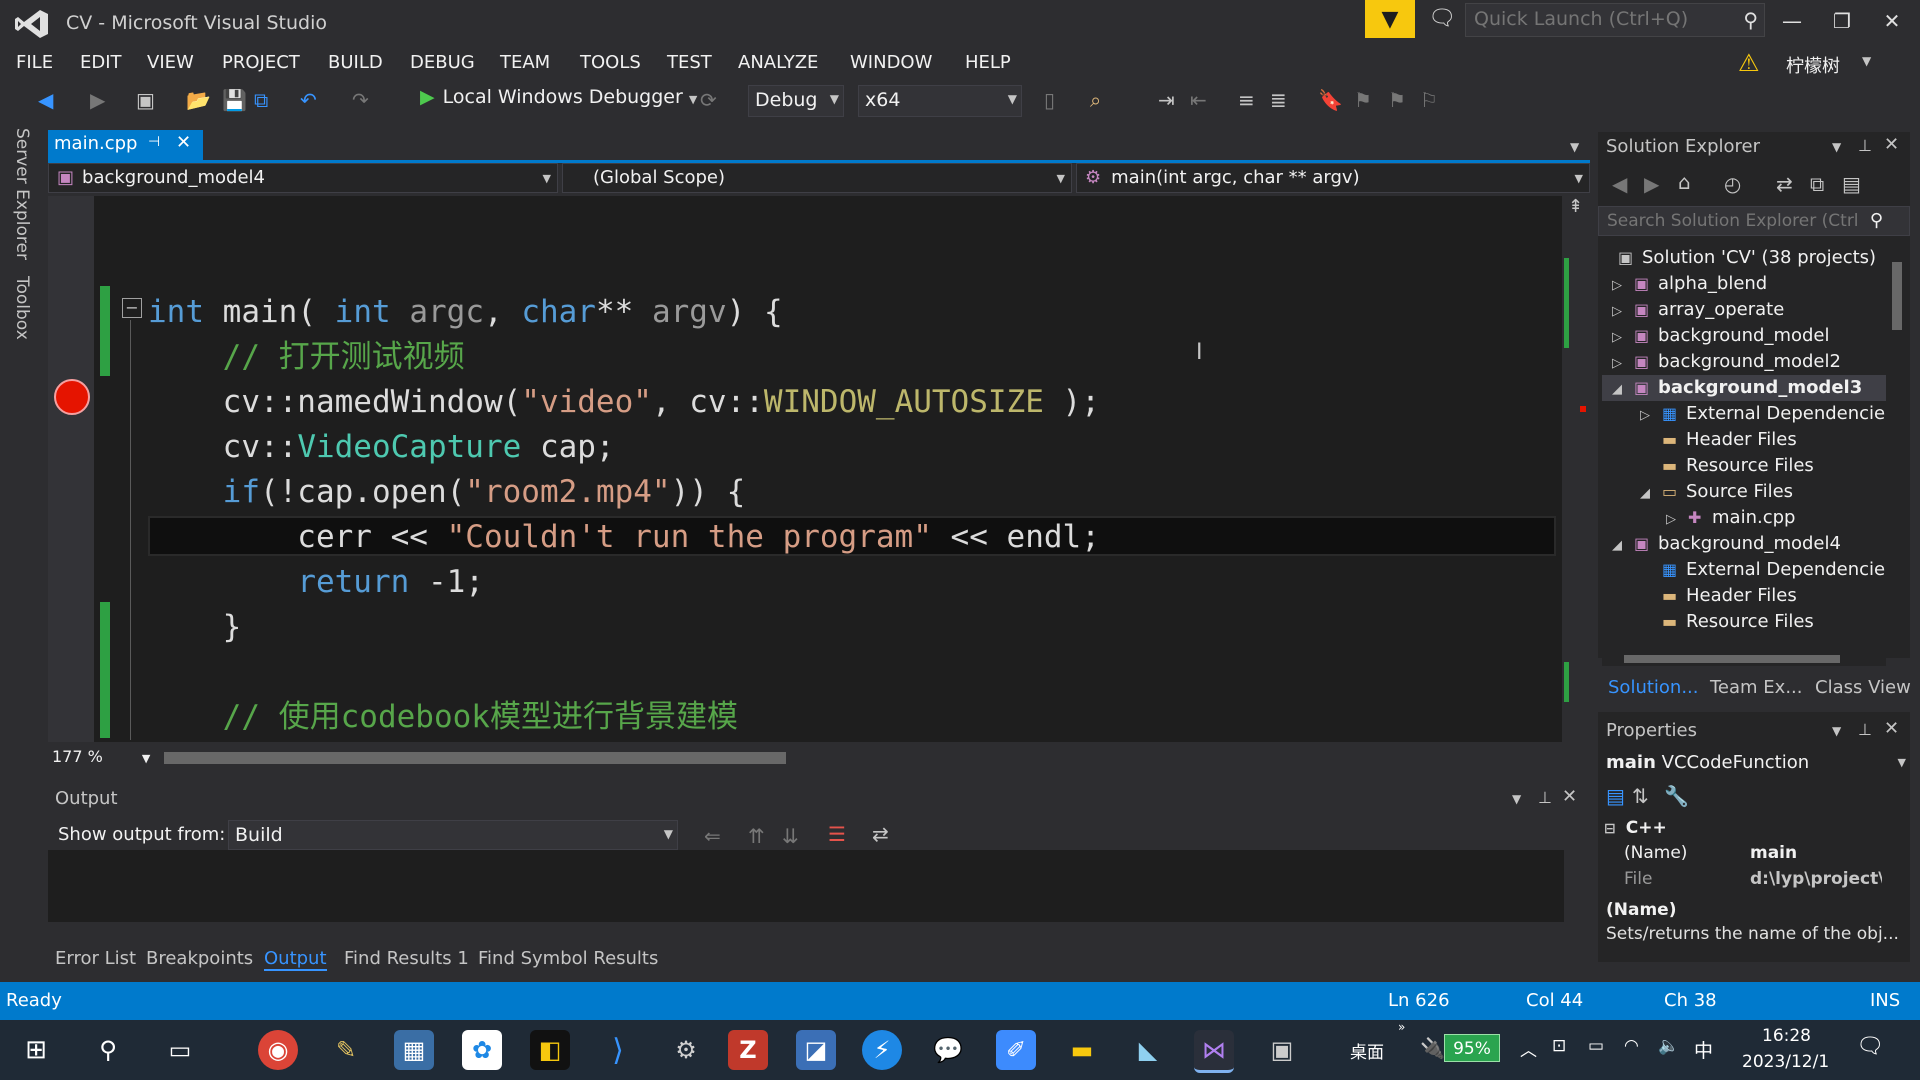  I want to click on task-view-icon: ▭, so click(180, 1050).